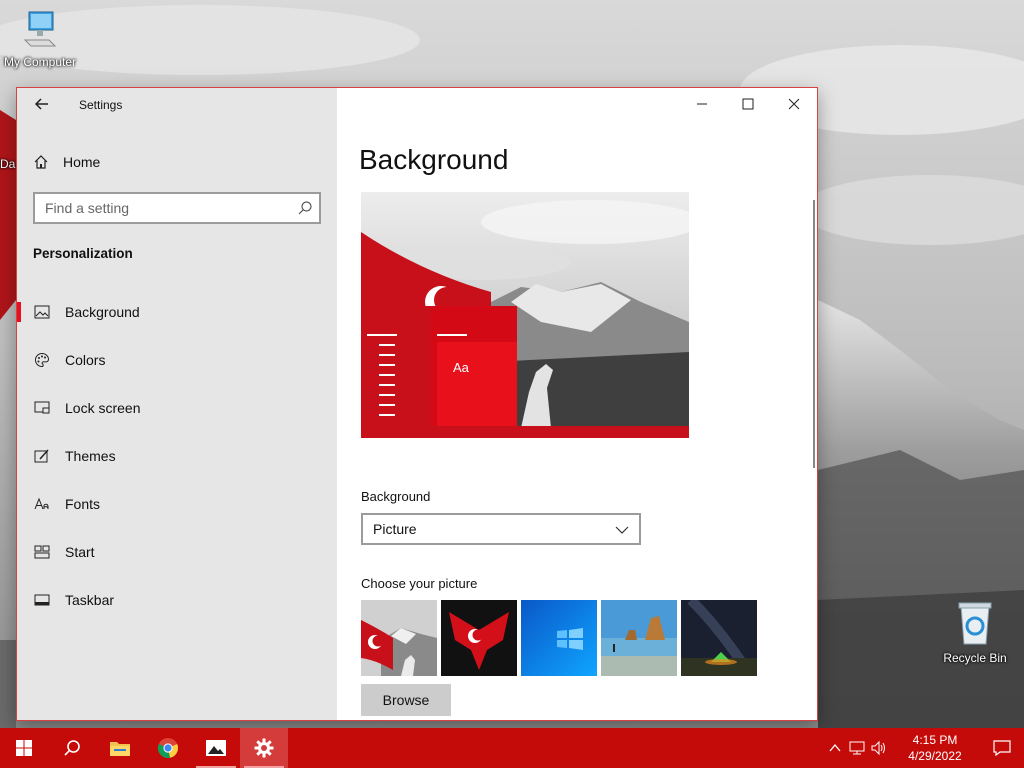  Describe the element at coordinates (525, 315) in the screenshot. I see `background-preview: Aa` at that location.